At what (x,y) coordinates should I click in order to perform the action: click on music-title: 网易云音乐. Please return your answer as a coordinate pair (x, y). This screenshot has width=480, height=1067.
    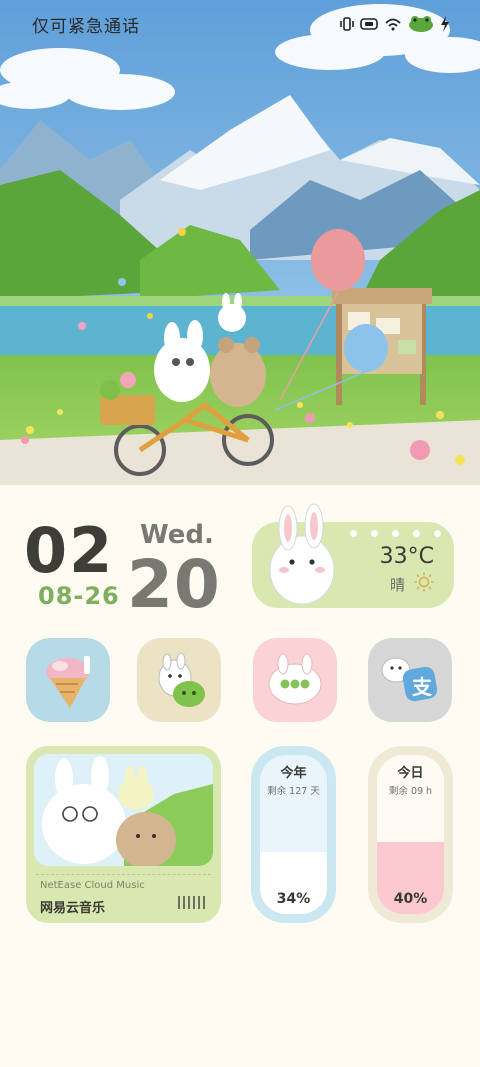
    Looking at the image, I should click on (73, 908).